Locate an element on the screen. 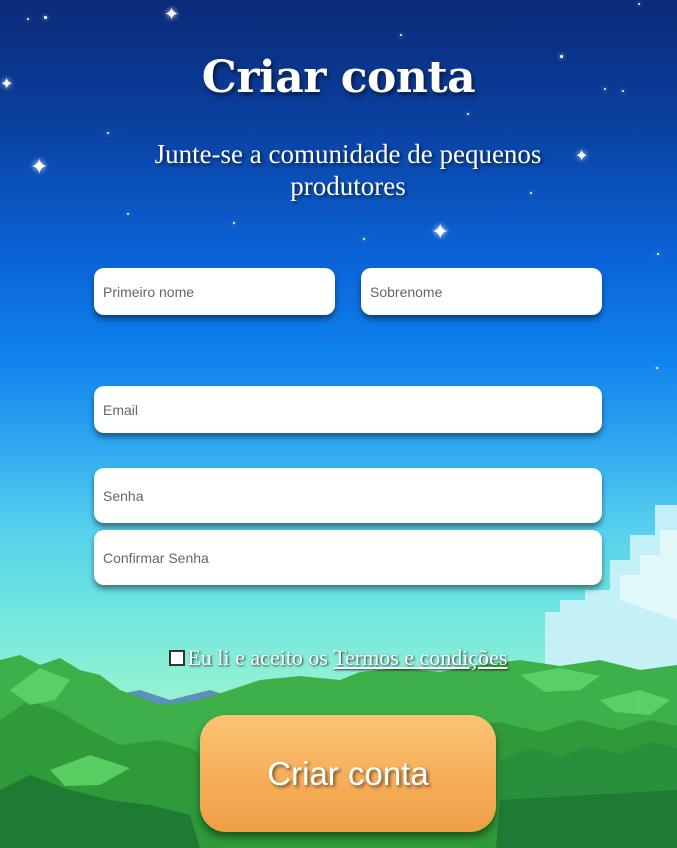  create-account-button: Criar conta is located at coordinates (348, 773).